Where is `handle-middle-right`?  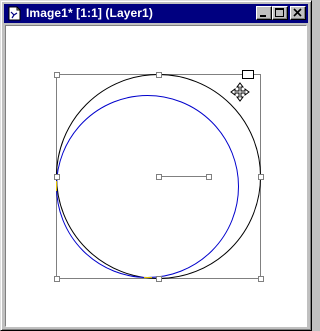 handle-middle-right is located at coordinates (261, 177).